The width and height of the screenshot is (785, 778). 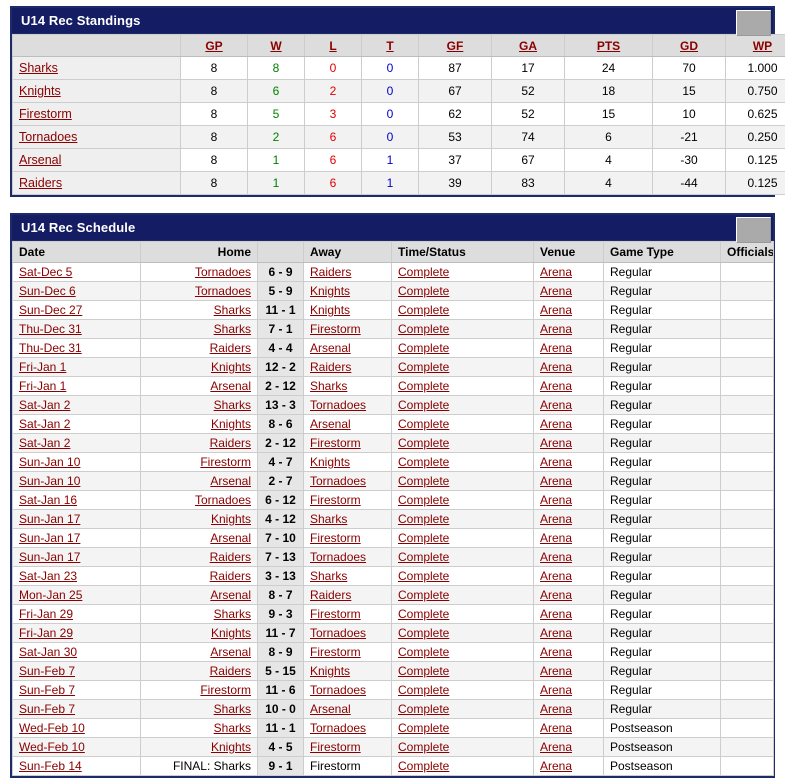 What do you see at coordinates (50, 329) in the screenshot?
I see `schedule-date-link: Thu-Dec 31` at bounding box center [50, 329].